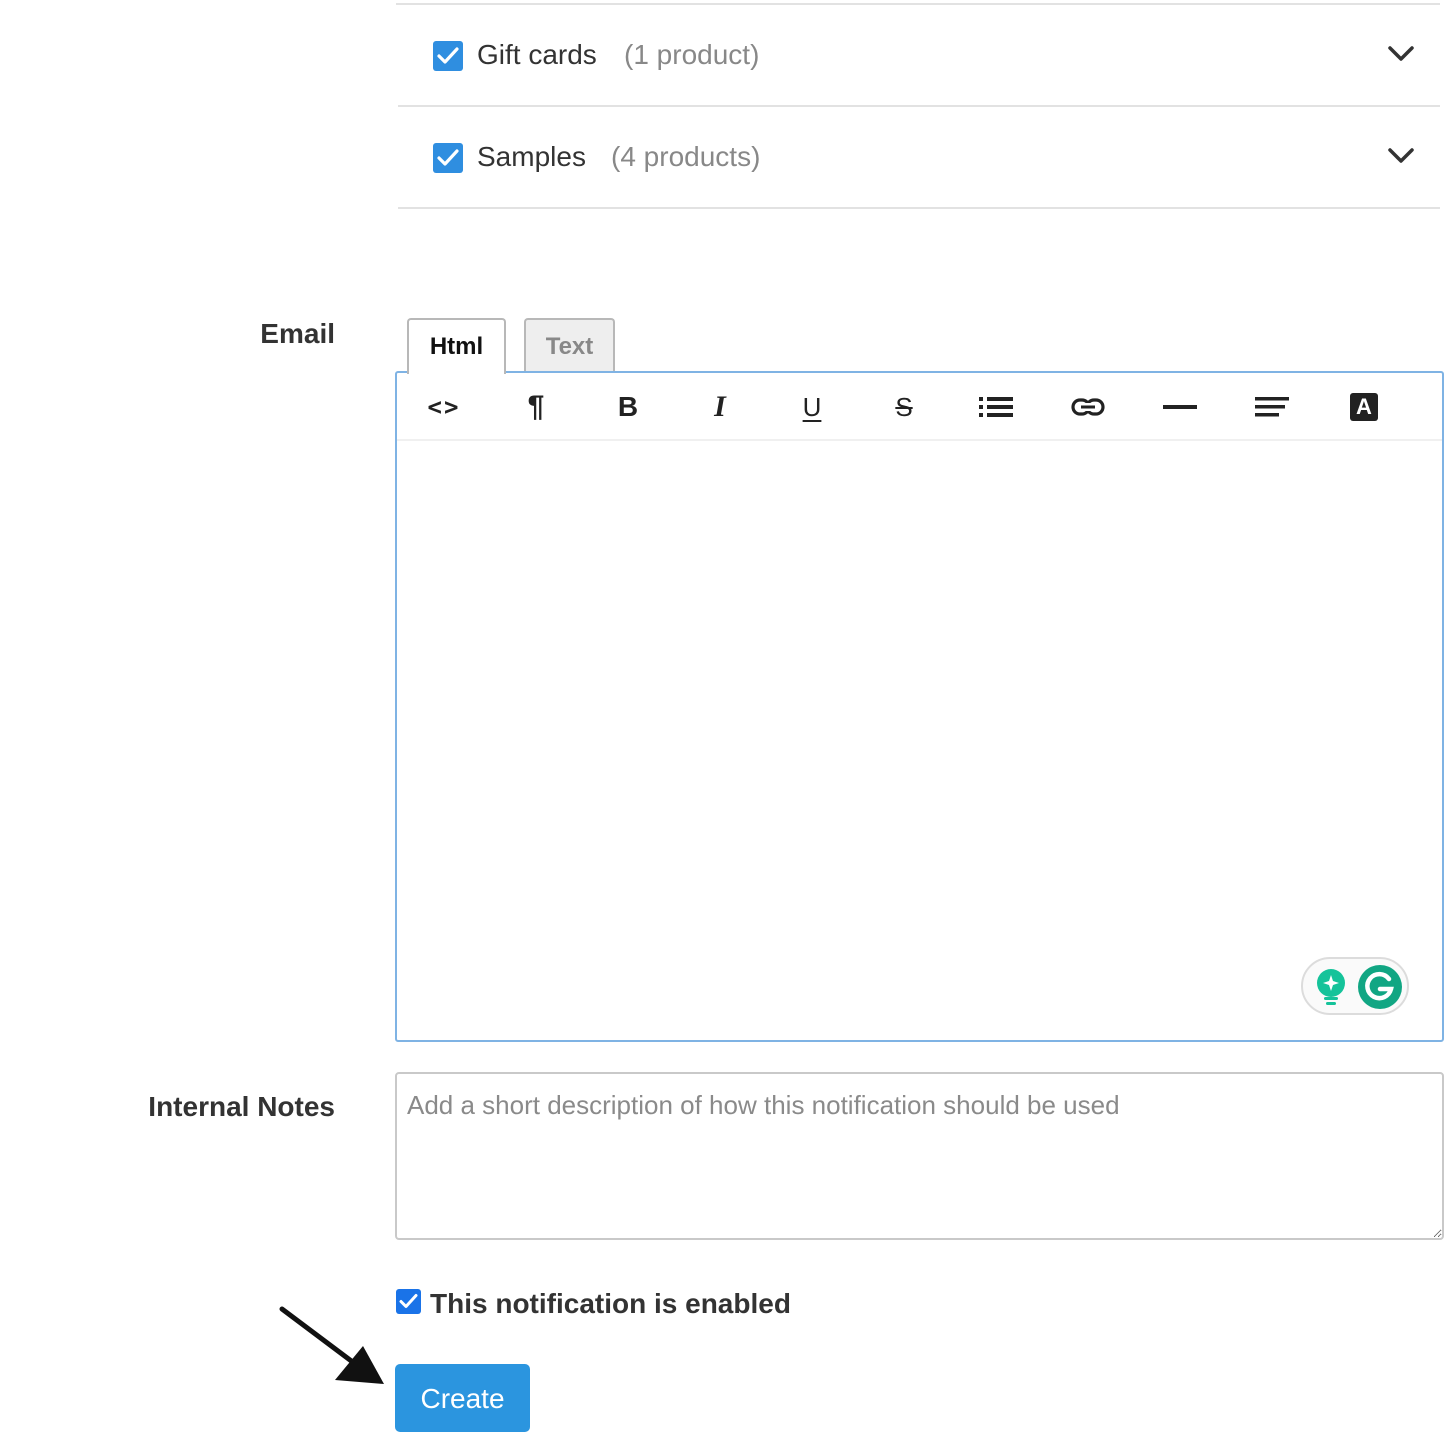 The width and height of the screenshot is (1456, 1448). What do you see at coordinates (444, 407) in the screenshot?
I see `code-view-icon: <>` at bounding box center [444, 407].